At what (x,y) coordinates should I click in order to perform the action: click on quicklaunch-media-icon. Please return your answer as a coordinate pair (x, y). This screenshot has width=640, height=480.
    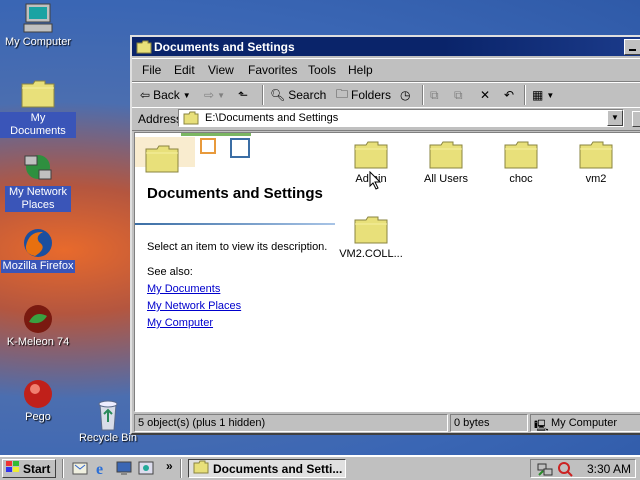
    Looking at the image, I should click on (146, 468).